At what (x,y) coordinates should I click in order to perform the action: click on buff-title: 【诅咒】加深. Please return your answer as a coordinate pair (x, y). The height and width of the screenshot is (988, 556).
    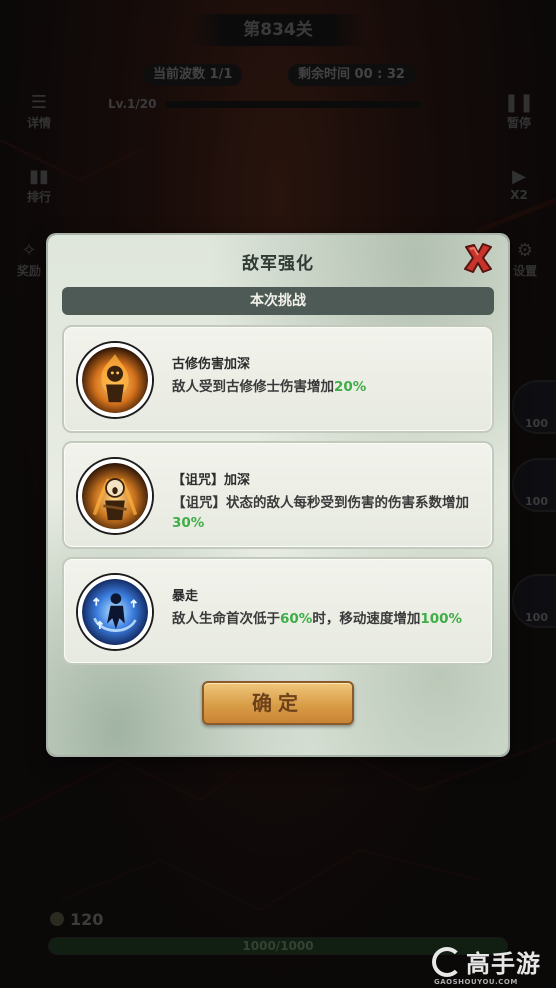
    Looking at the image, I should click on (211, 480).